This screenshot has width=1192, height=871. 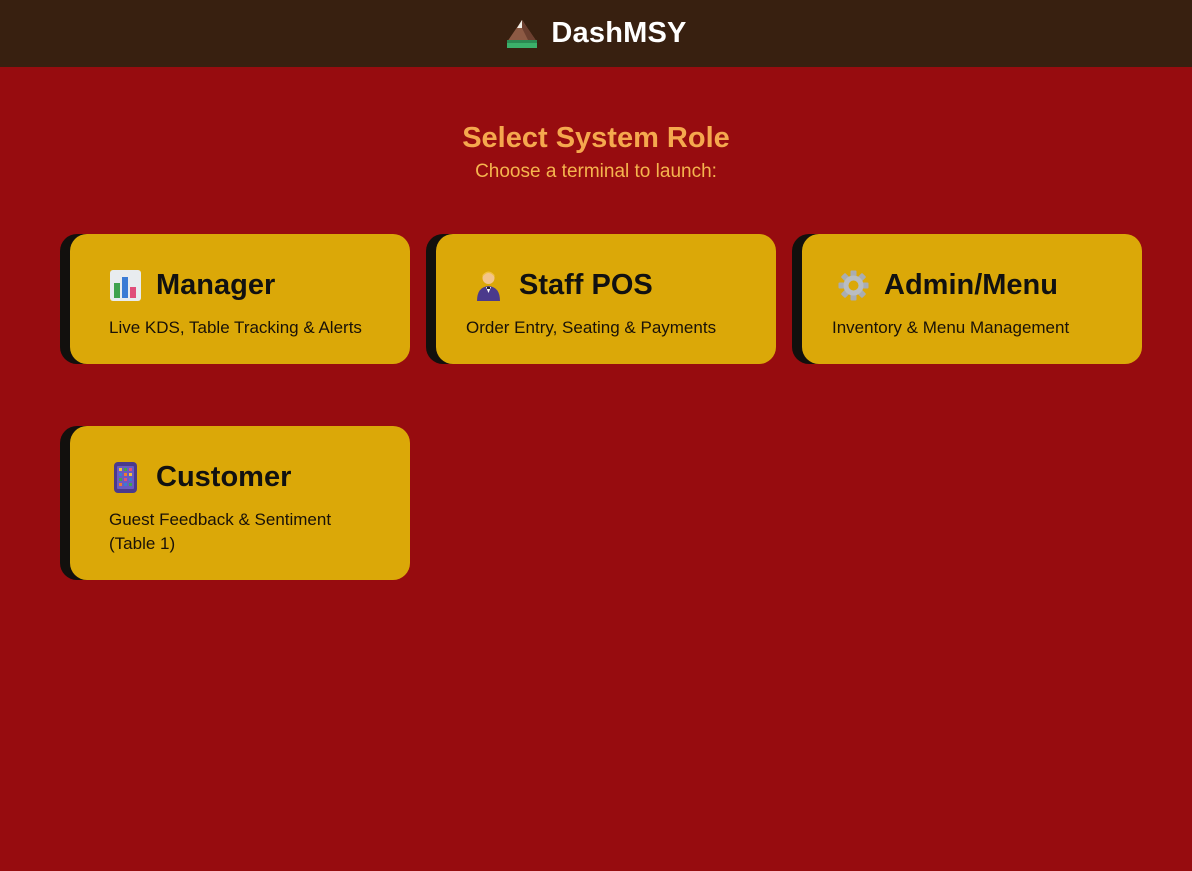 What do you see at coordinates (853, 285) in the screenshot?
I see `gear-icon` at bounding box center [853, 285].